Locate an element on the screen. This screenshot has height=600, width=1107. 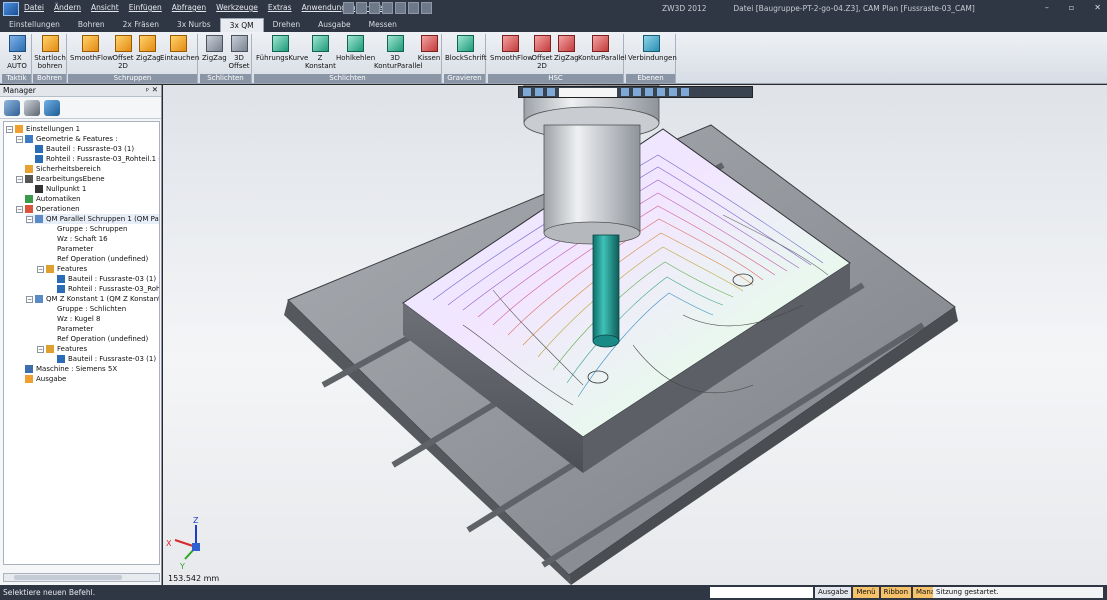
verbindungen-button: Verbindungen is located at coordinates (652, 48).